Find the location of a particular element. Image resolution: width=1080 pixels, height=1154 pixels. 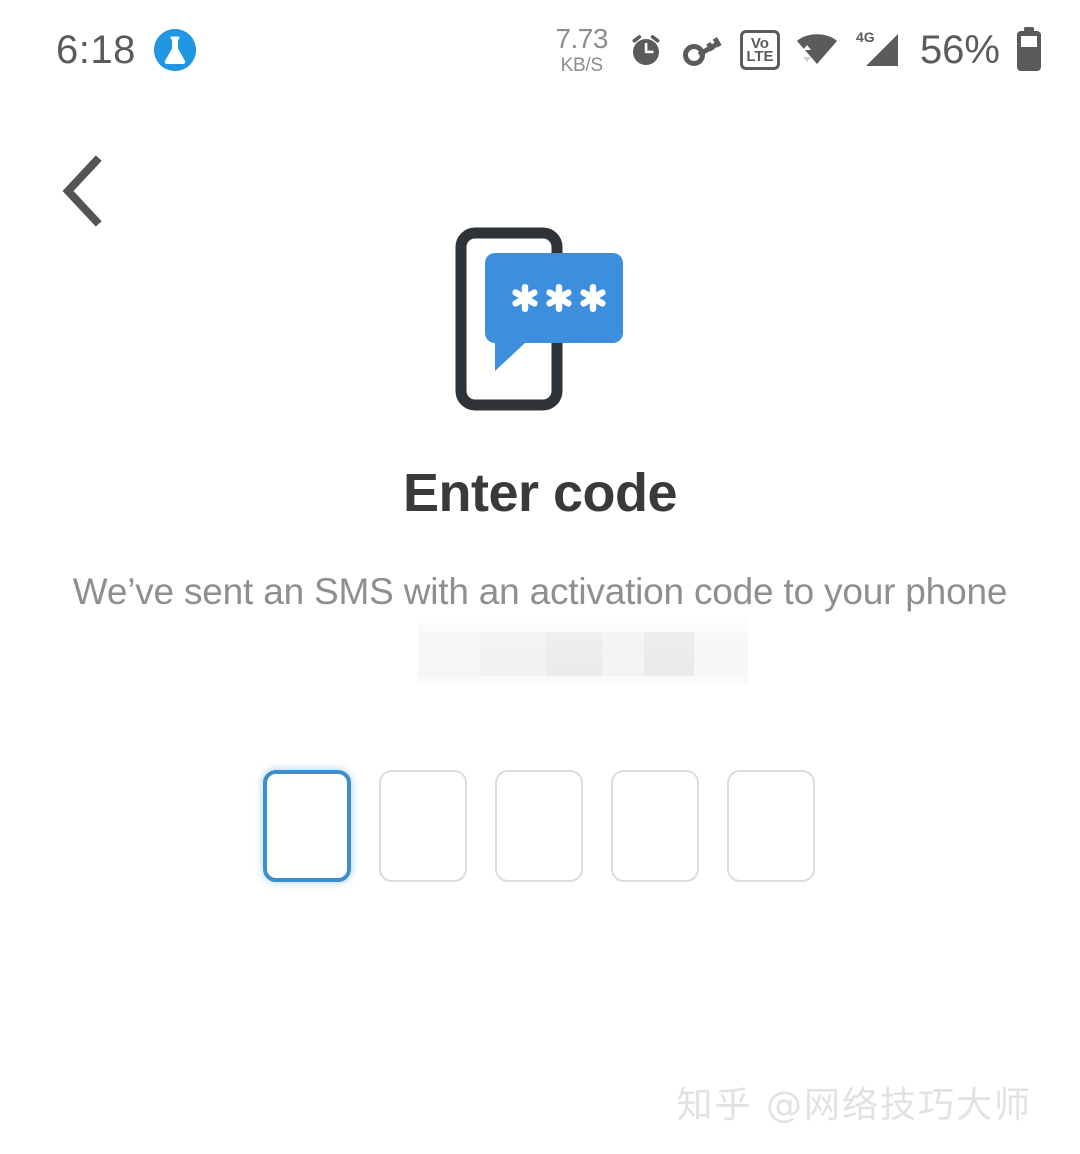

back-button is located at coordinates (83, 193).